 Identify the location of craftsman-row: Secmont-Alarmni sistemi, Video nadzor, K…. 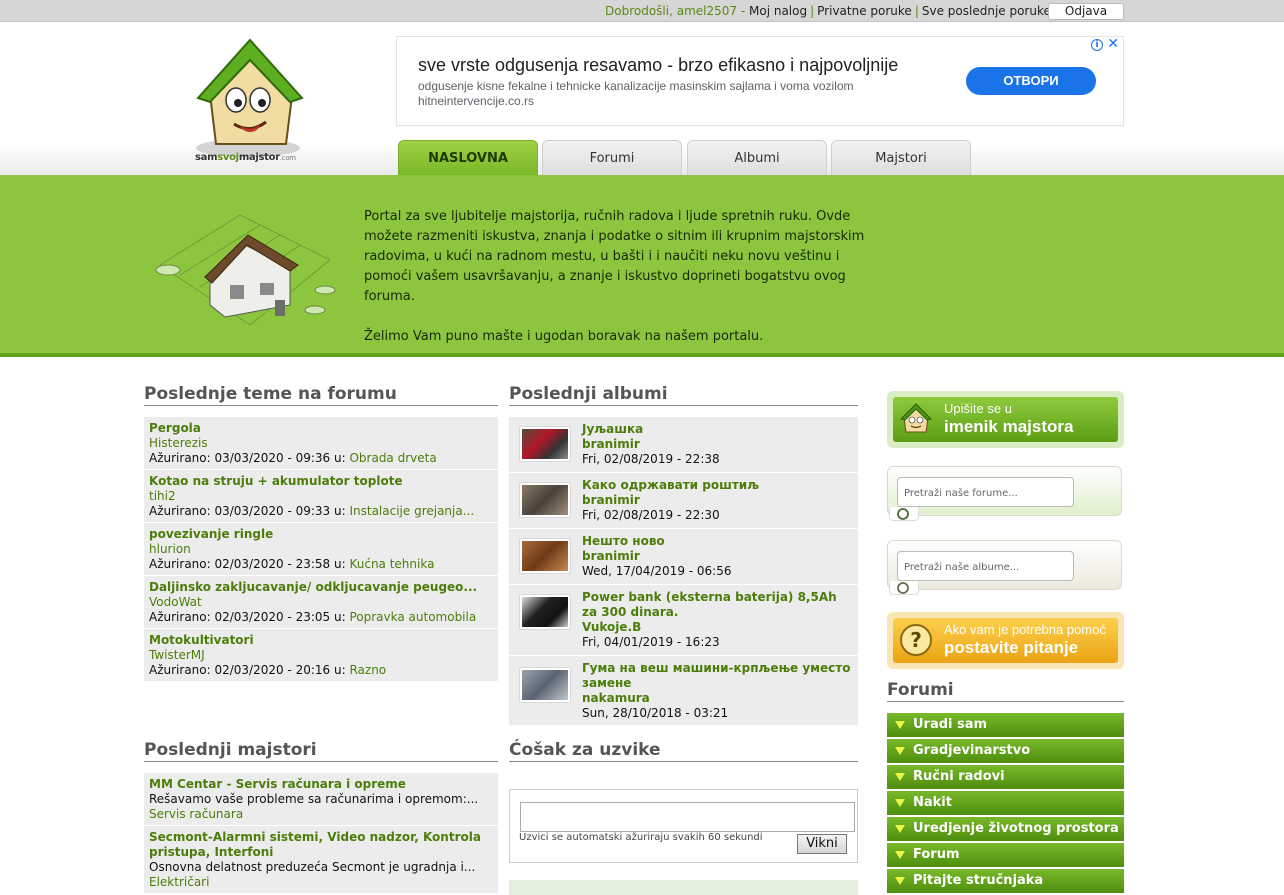
(321, 860).